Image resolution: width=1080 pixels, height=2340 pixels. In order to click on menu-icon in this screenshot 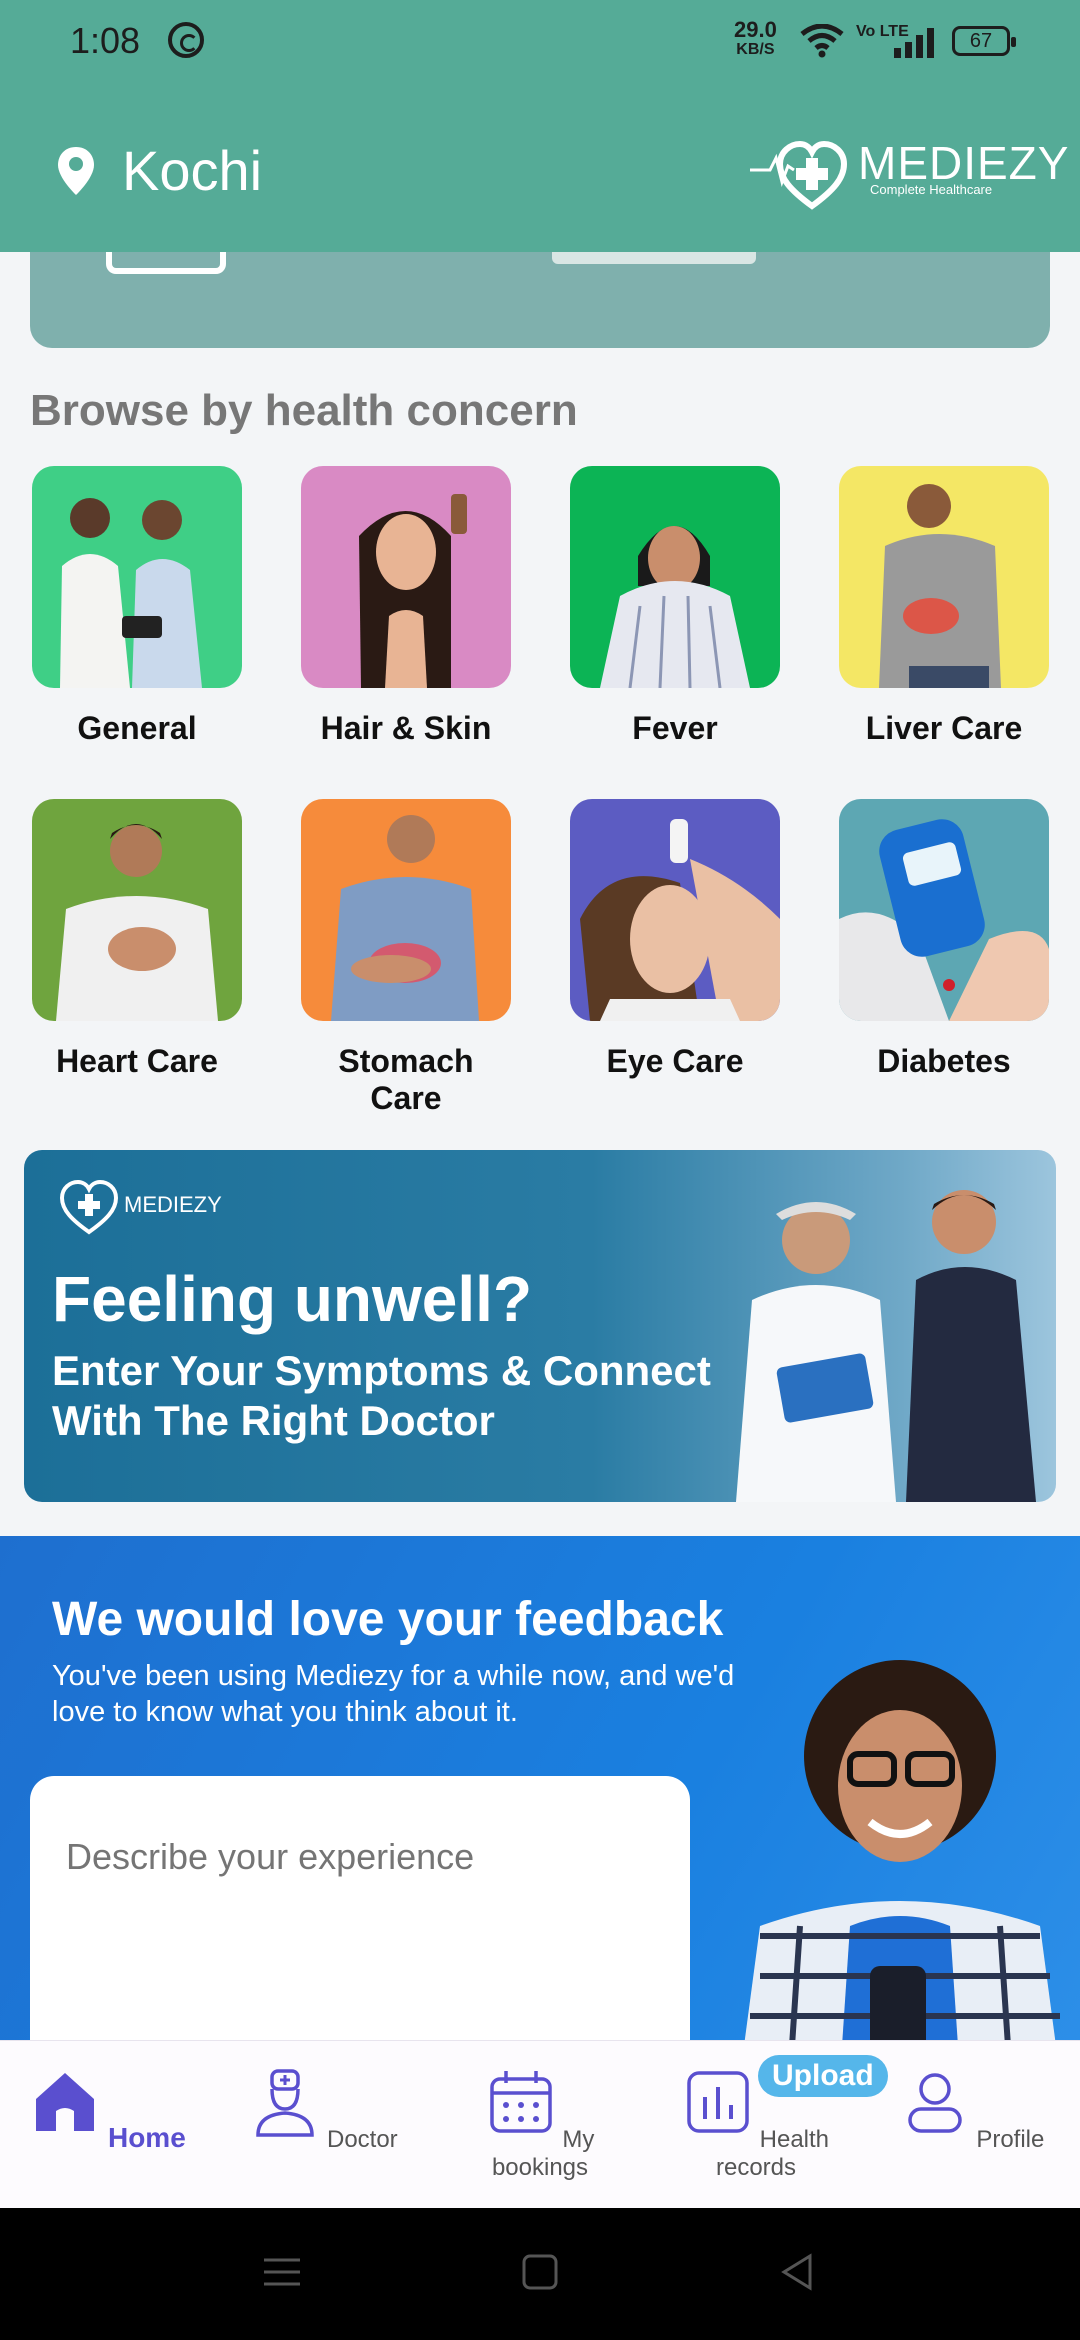, I will do `click(282, 2272)`.